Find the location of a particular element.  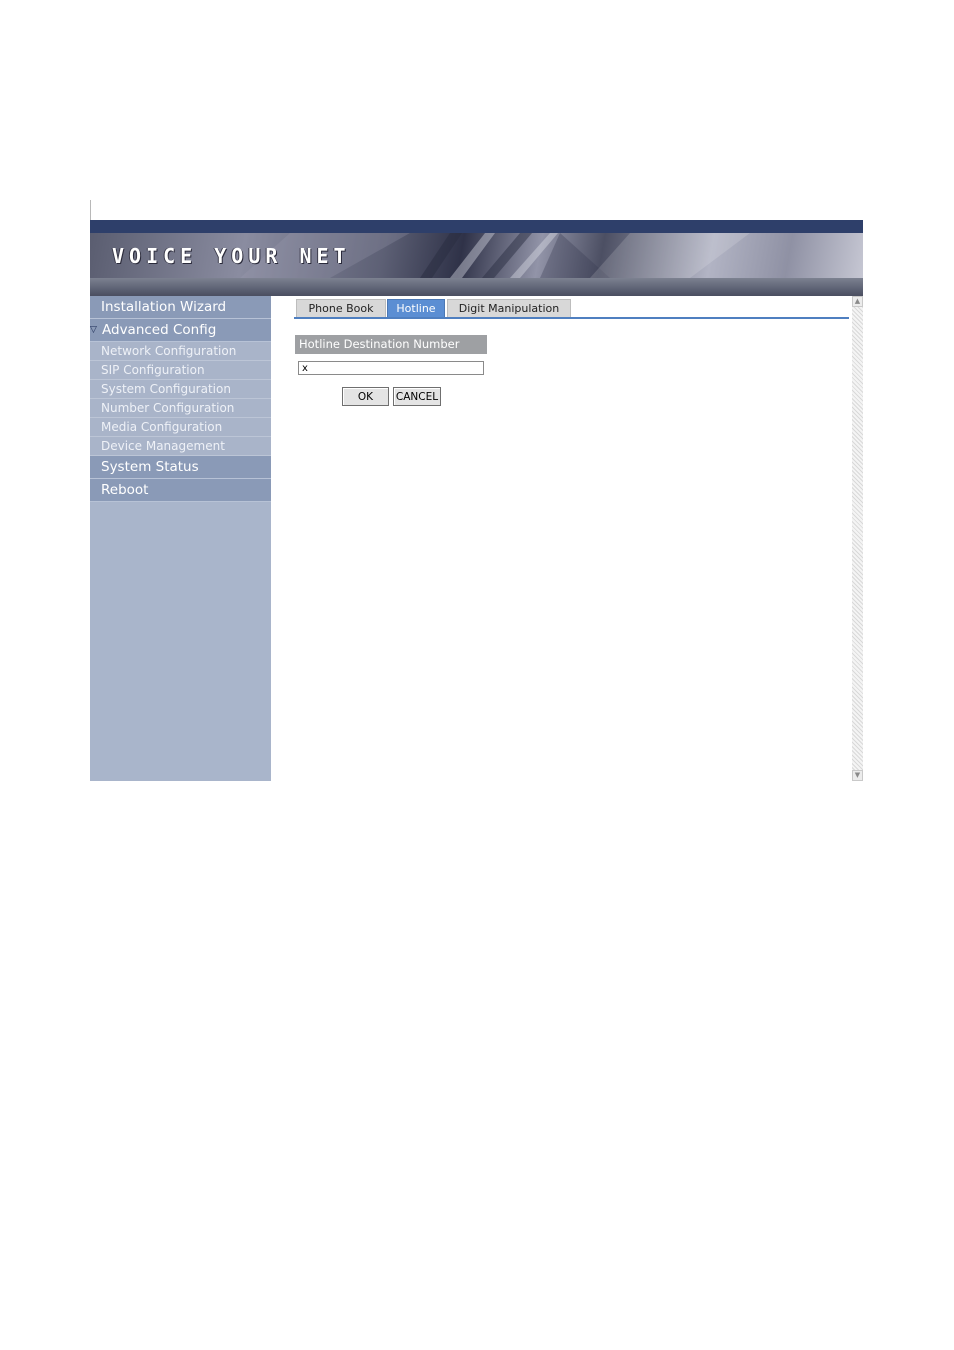

sidebar-subitem-network-configuration: Network Configuration is located at coordinates (180, 351).